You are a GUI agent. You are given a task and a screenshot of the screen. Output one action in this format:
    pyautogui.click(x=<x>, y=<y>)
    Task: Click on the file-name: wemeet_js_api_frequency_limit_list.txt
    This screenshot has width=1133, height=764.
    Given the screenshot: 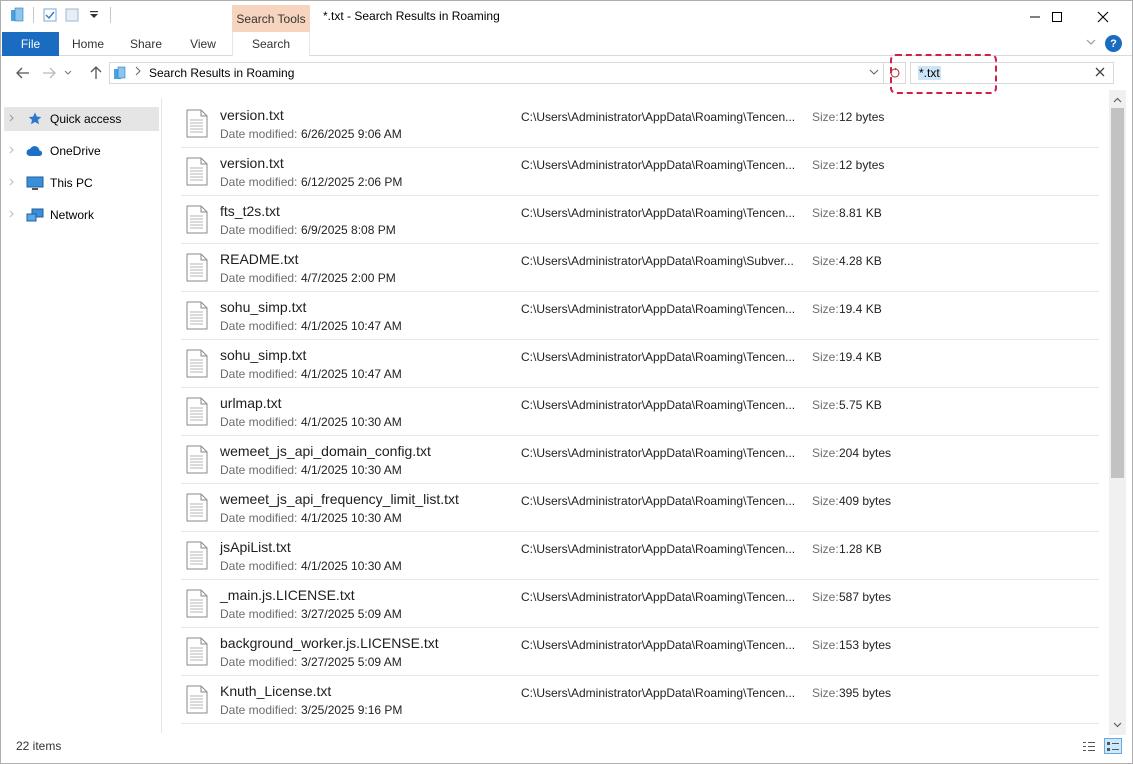 What is the action you would take?
    pyautogui.click(x=339, y=499)
    